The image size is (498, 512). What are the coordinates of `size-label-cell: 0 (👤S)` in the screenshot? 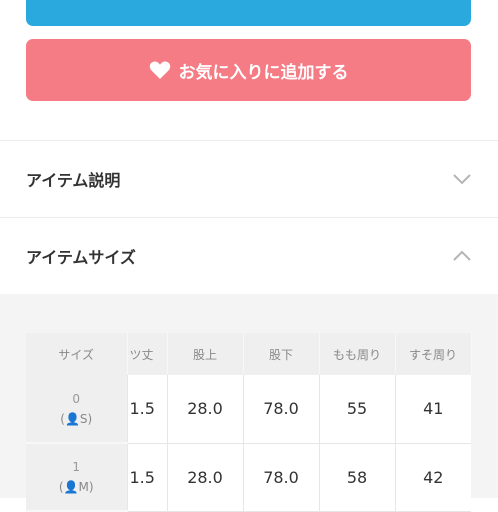 It's located at (76, 409).